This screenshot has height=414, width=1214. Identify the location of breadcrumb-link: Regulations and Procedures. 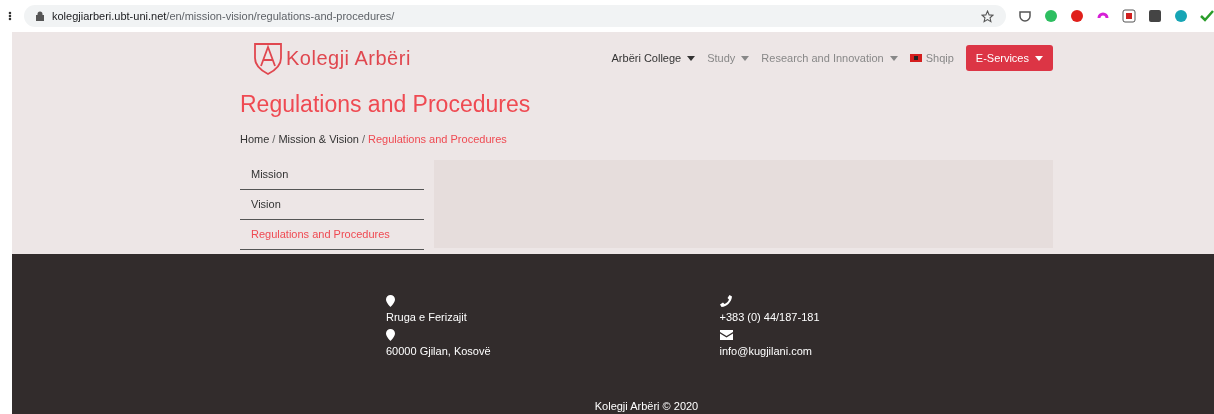
(437, 139).